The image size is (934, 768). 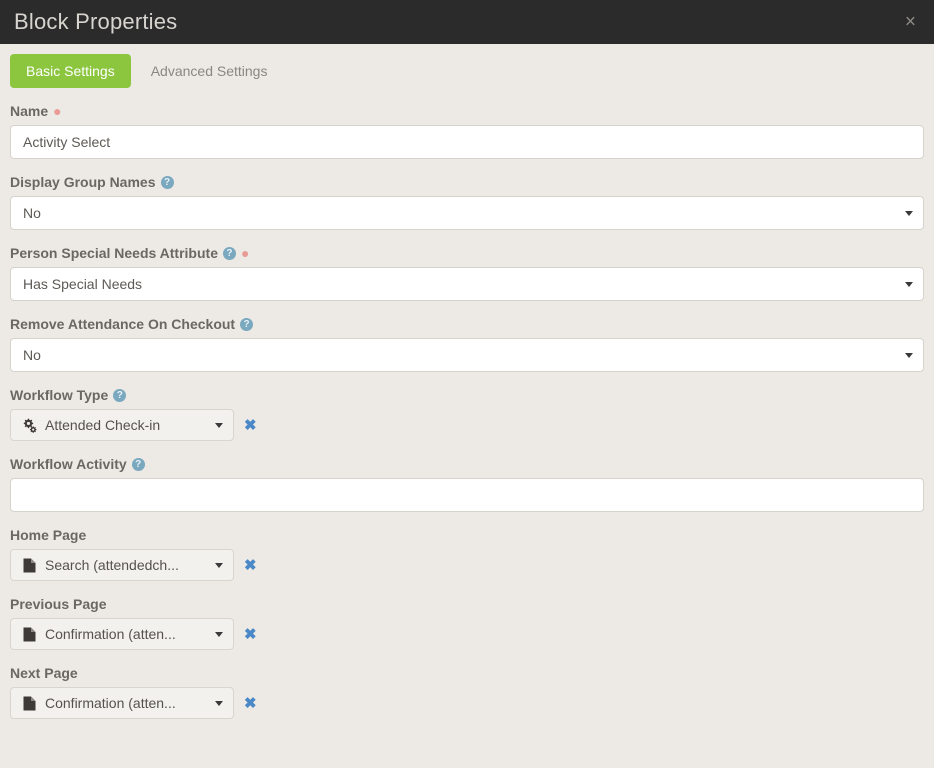 I want to click on label-text-workflow-type: Workflow Type, so click(x=59, y=395).